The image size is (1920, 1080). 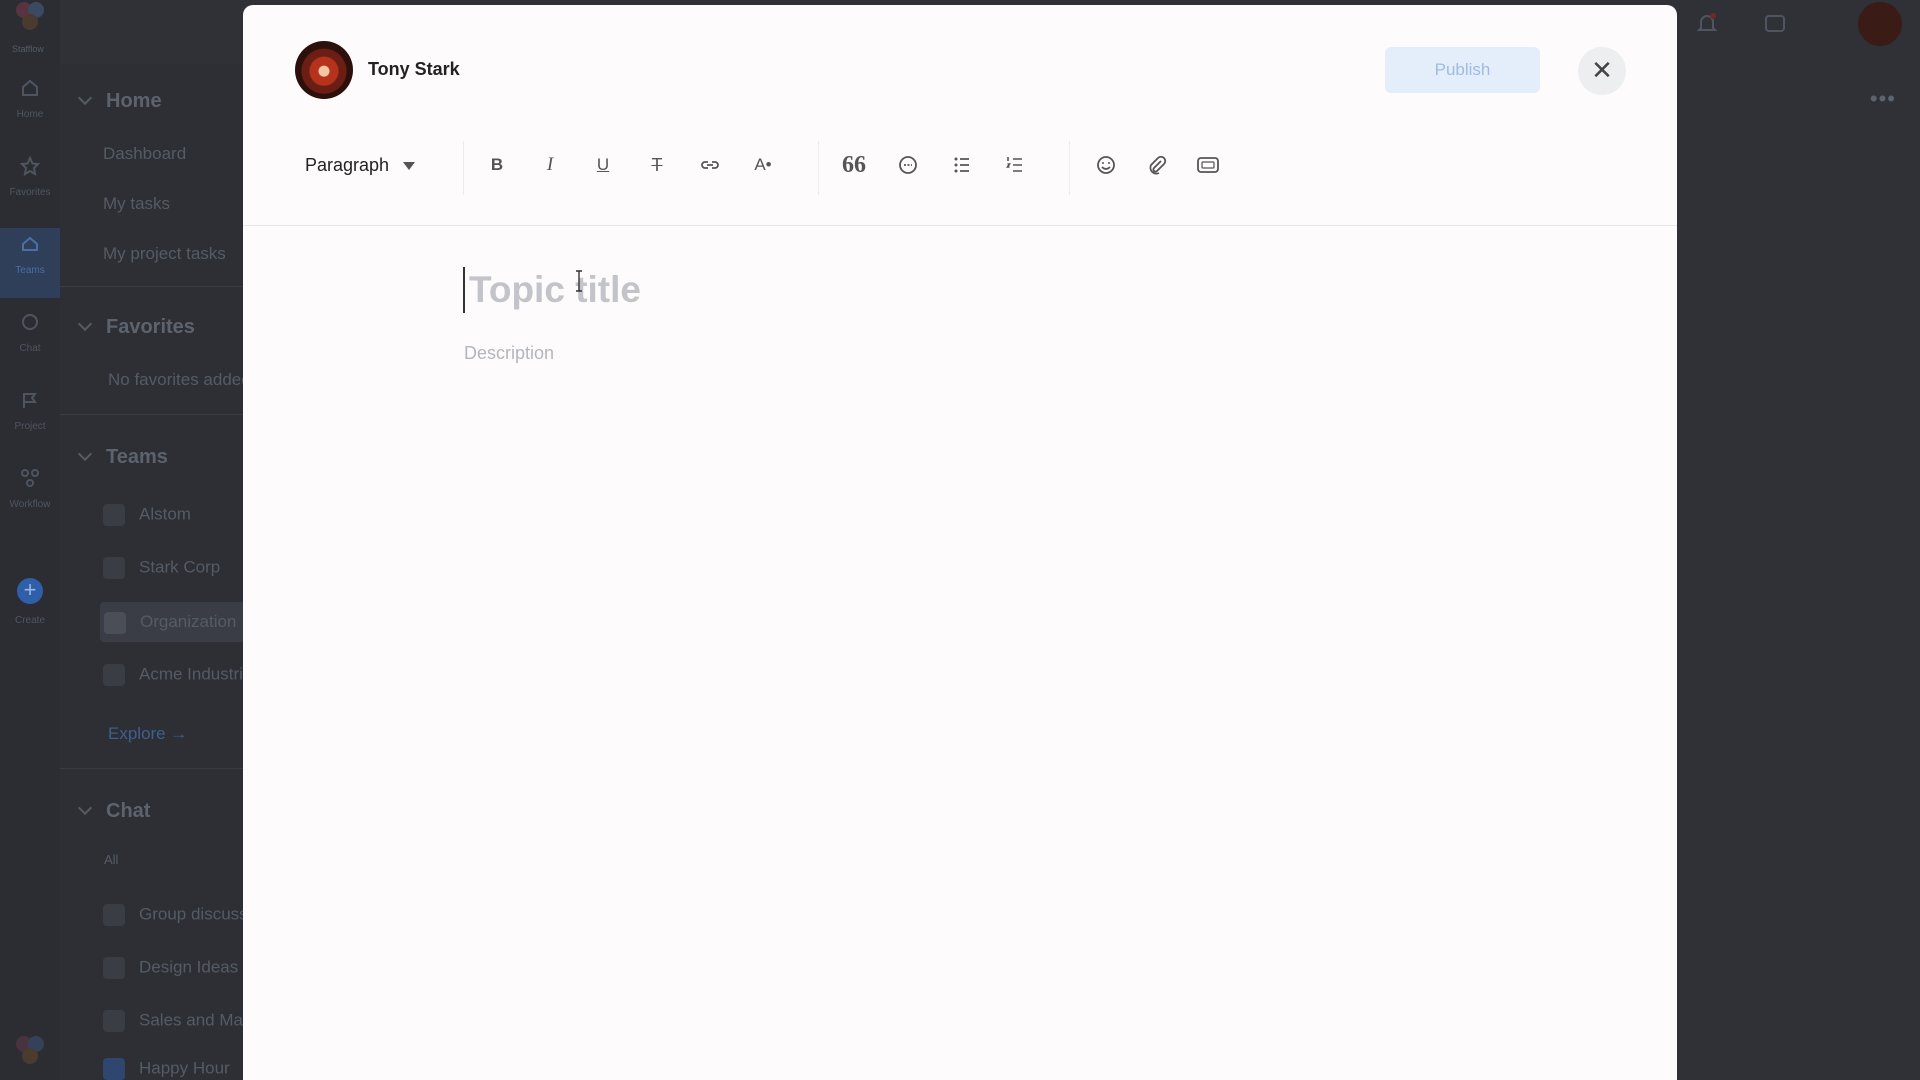 I want to click on publish-button: Publish, so click(x=1462, y=70).